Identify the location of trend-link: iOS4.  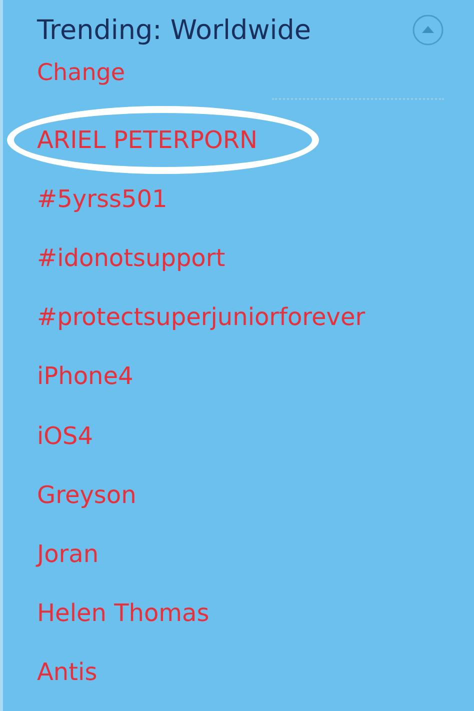
(65, 436).